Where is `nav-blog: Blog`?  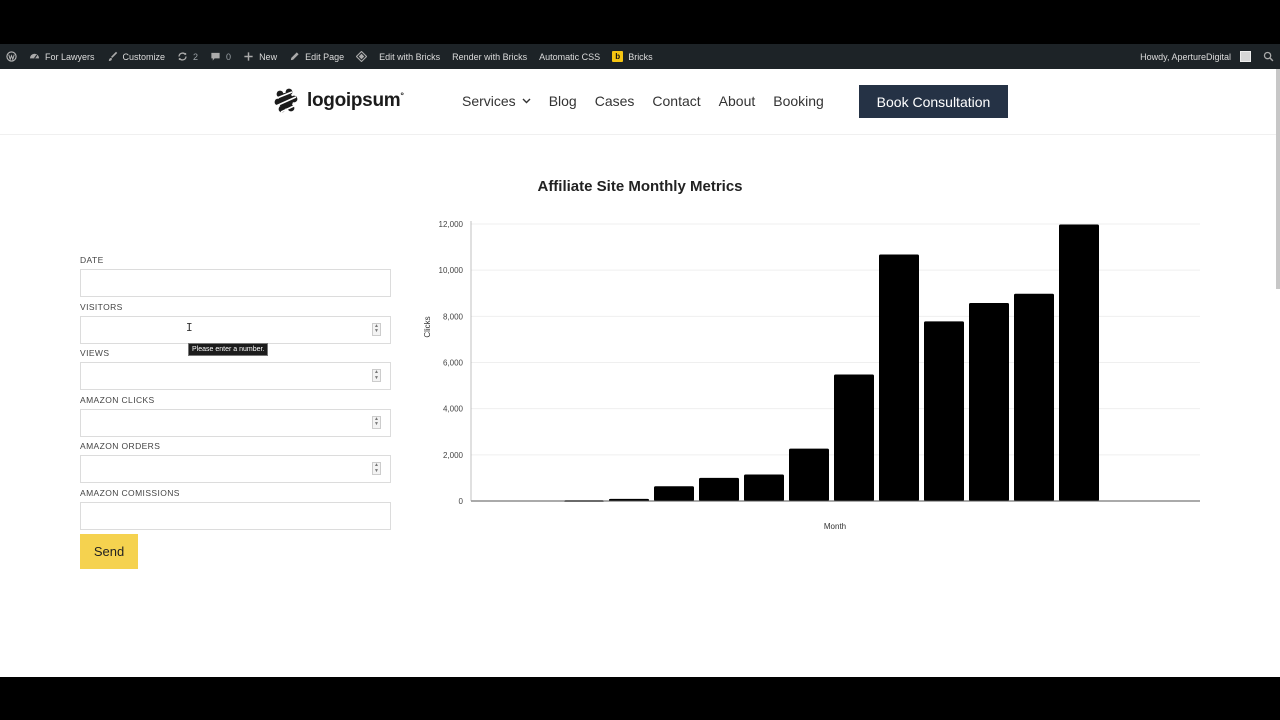
nav-blog: Blog is located at coordinates (563, 101).